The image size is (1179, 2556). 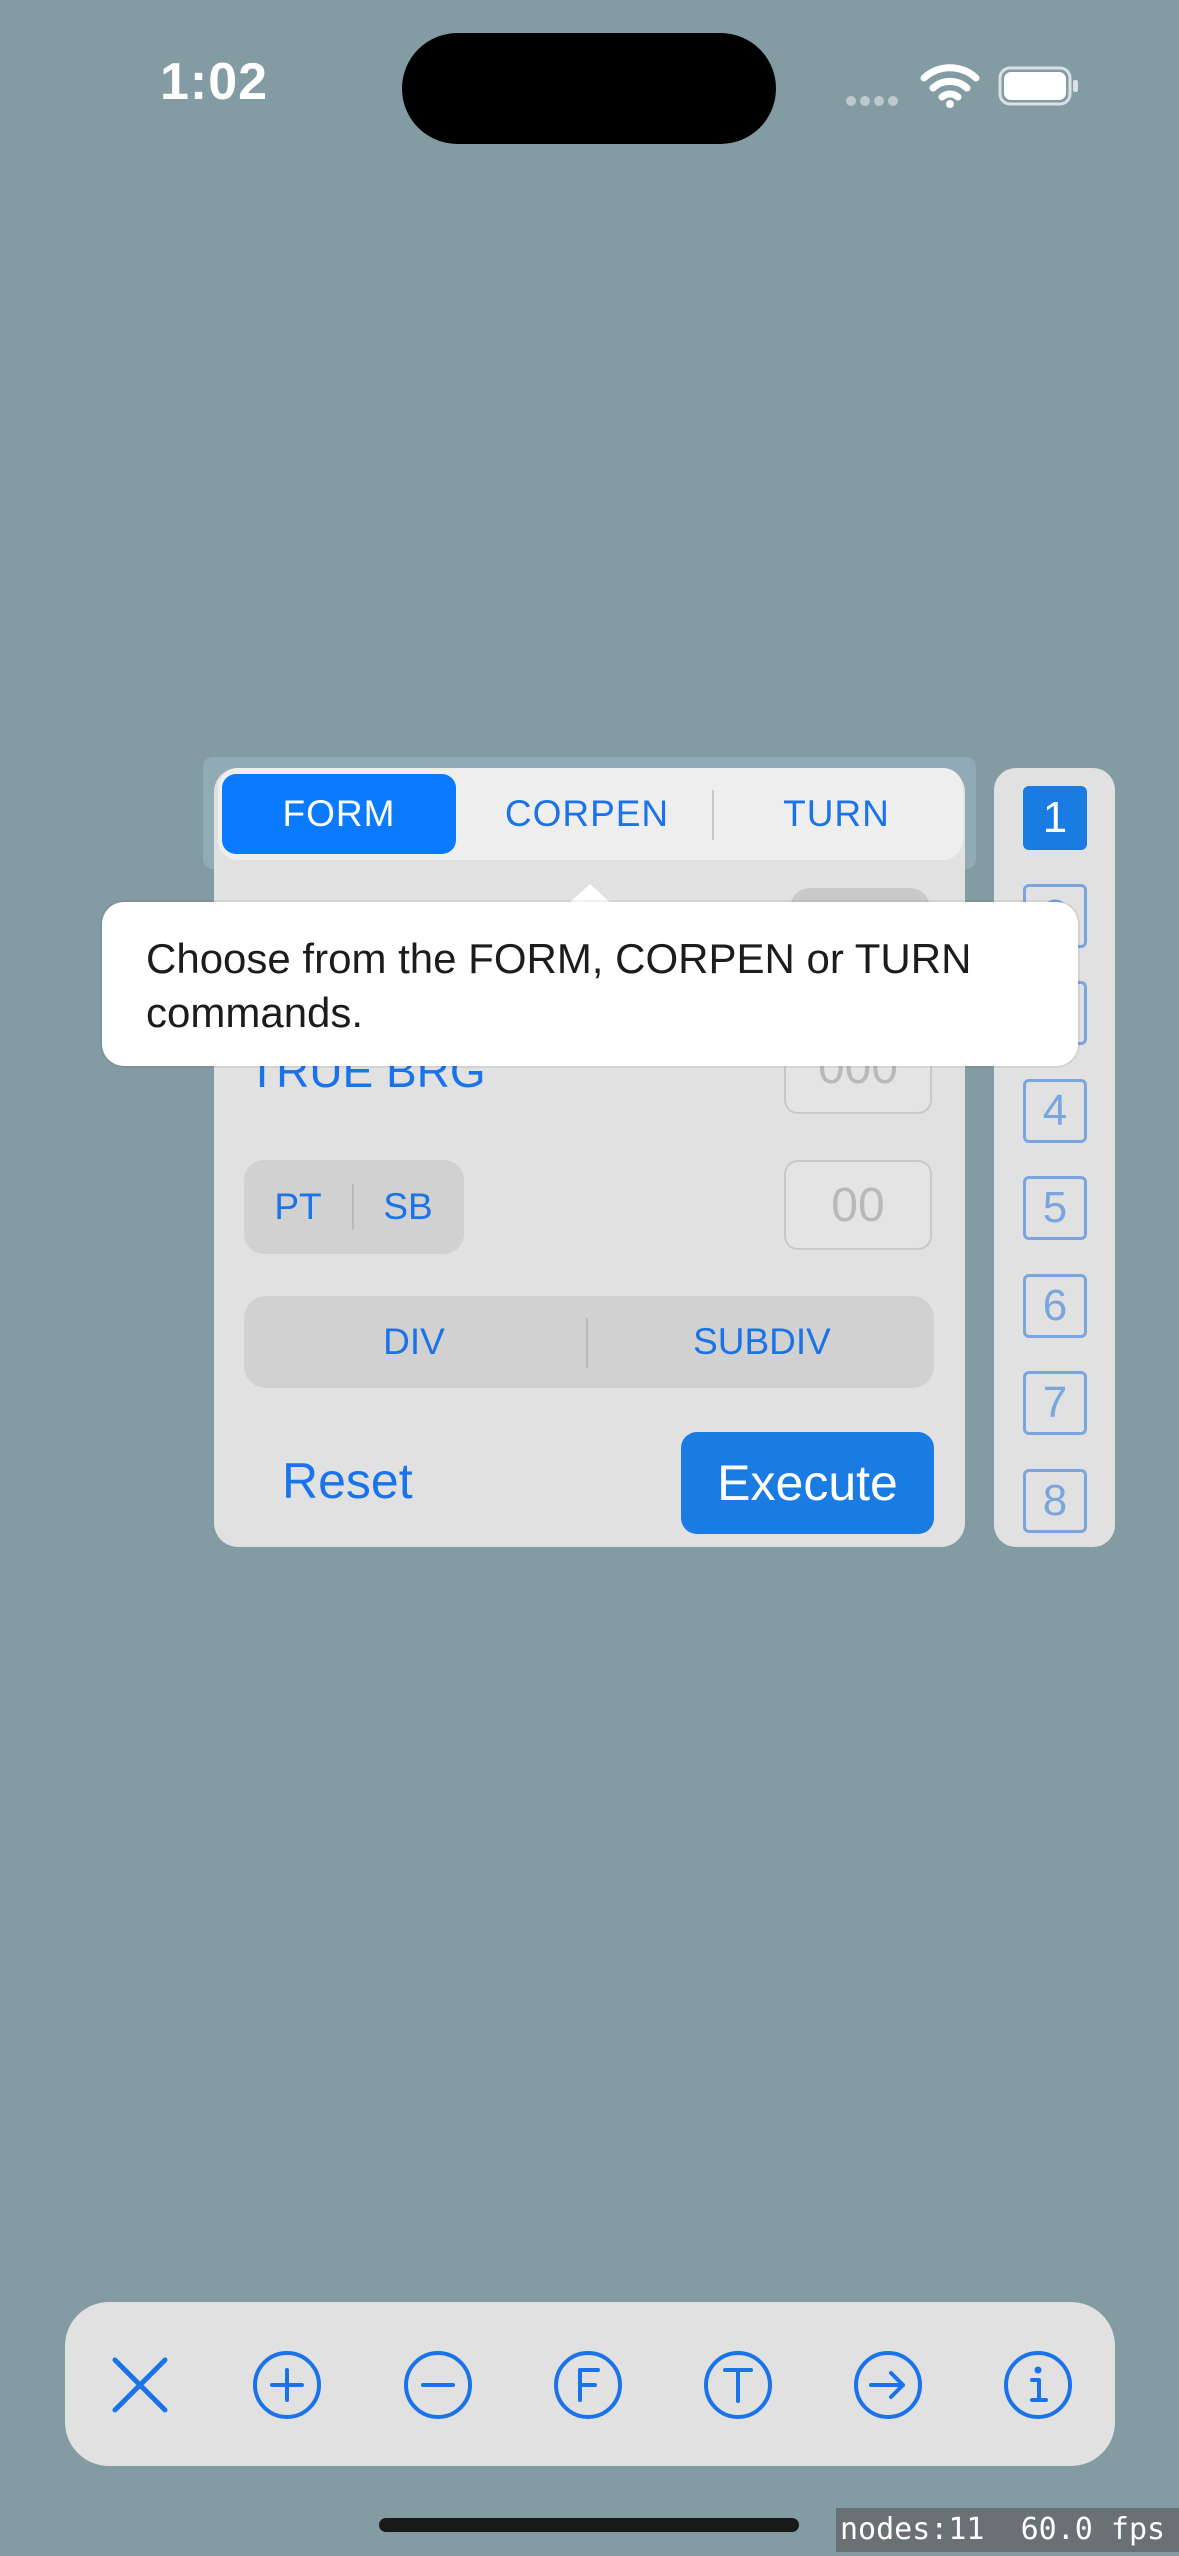 What do you see at coordinates (1055, 1208) in the screenshot?
I see `number-button-5: 5` at bounding box center [1055, 1208].